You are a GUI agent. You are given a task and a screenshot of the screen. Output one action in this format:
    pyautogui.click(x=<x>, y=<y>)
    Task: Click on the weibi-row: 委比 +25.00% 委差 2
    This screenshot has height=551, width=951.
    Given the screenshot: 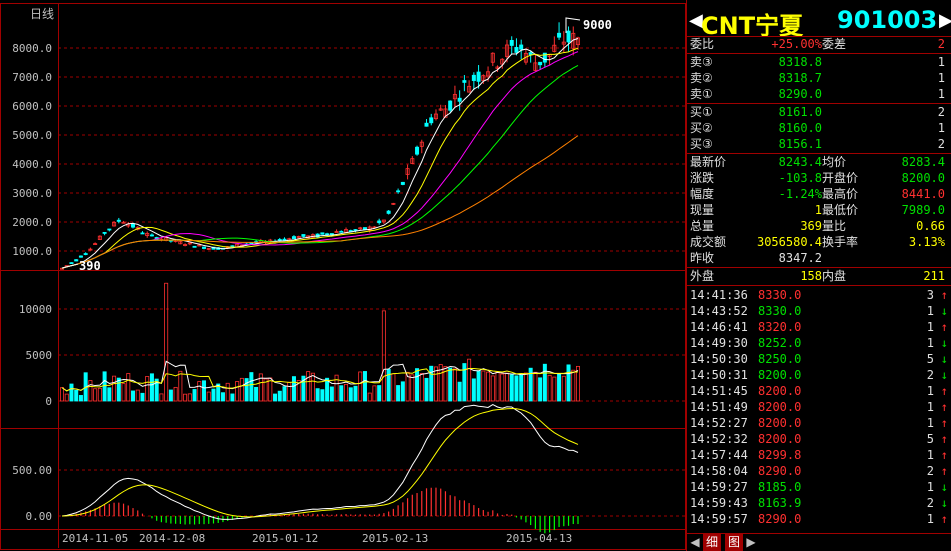 What is the action you would take?
    pyautogui.click(x=819, y=44)
    